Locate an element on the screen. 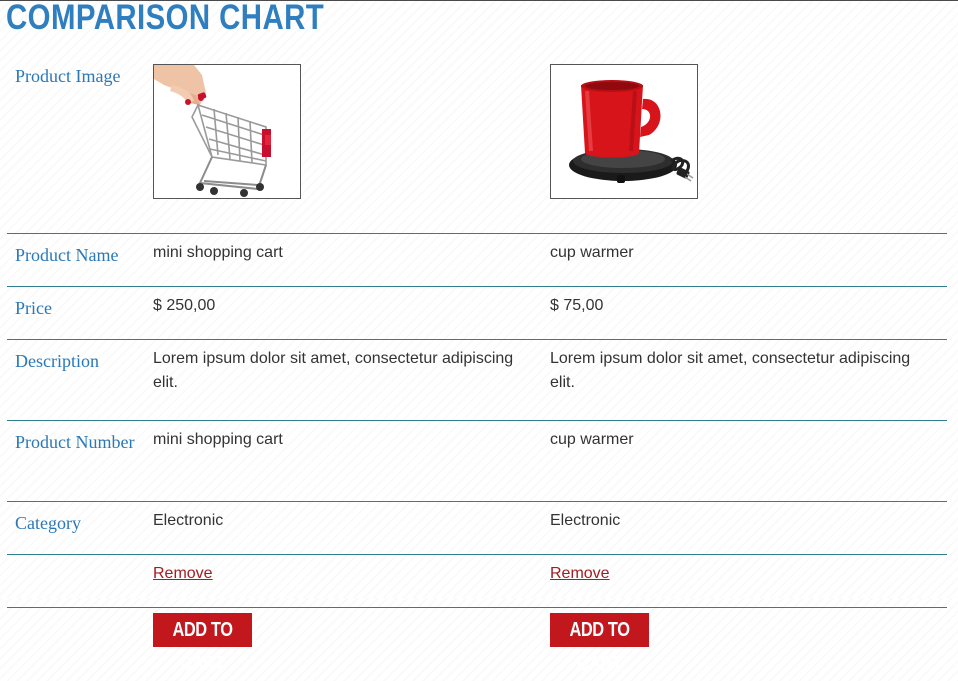  description-label: Description is located at coordinates (80, 380).